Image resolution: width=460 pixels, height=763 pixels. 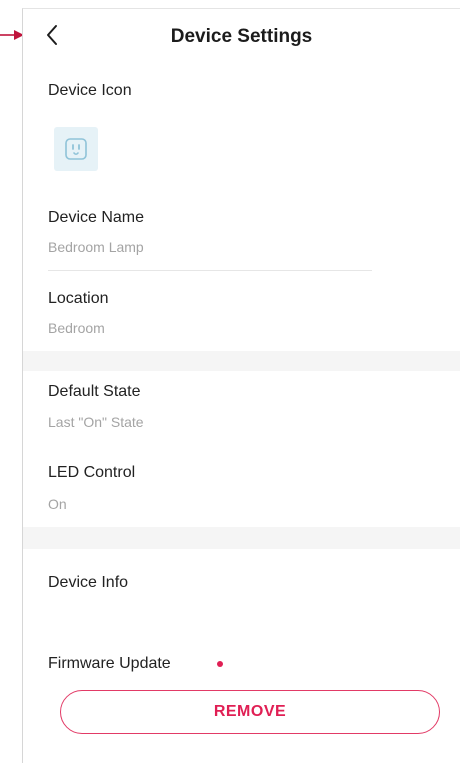 What do you see at coordinates (88, 582) in the screenshot?
I see `device-info-label: Device Info` at bounding box center [88, 582].